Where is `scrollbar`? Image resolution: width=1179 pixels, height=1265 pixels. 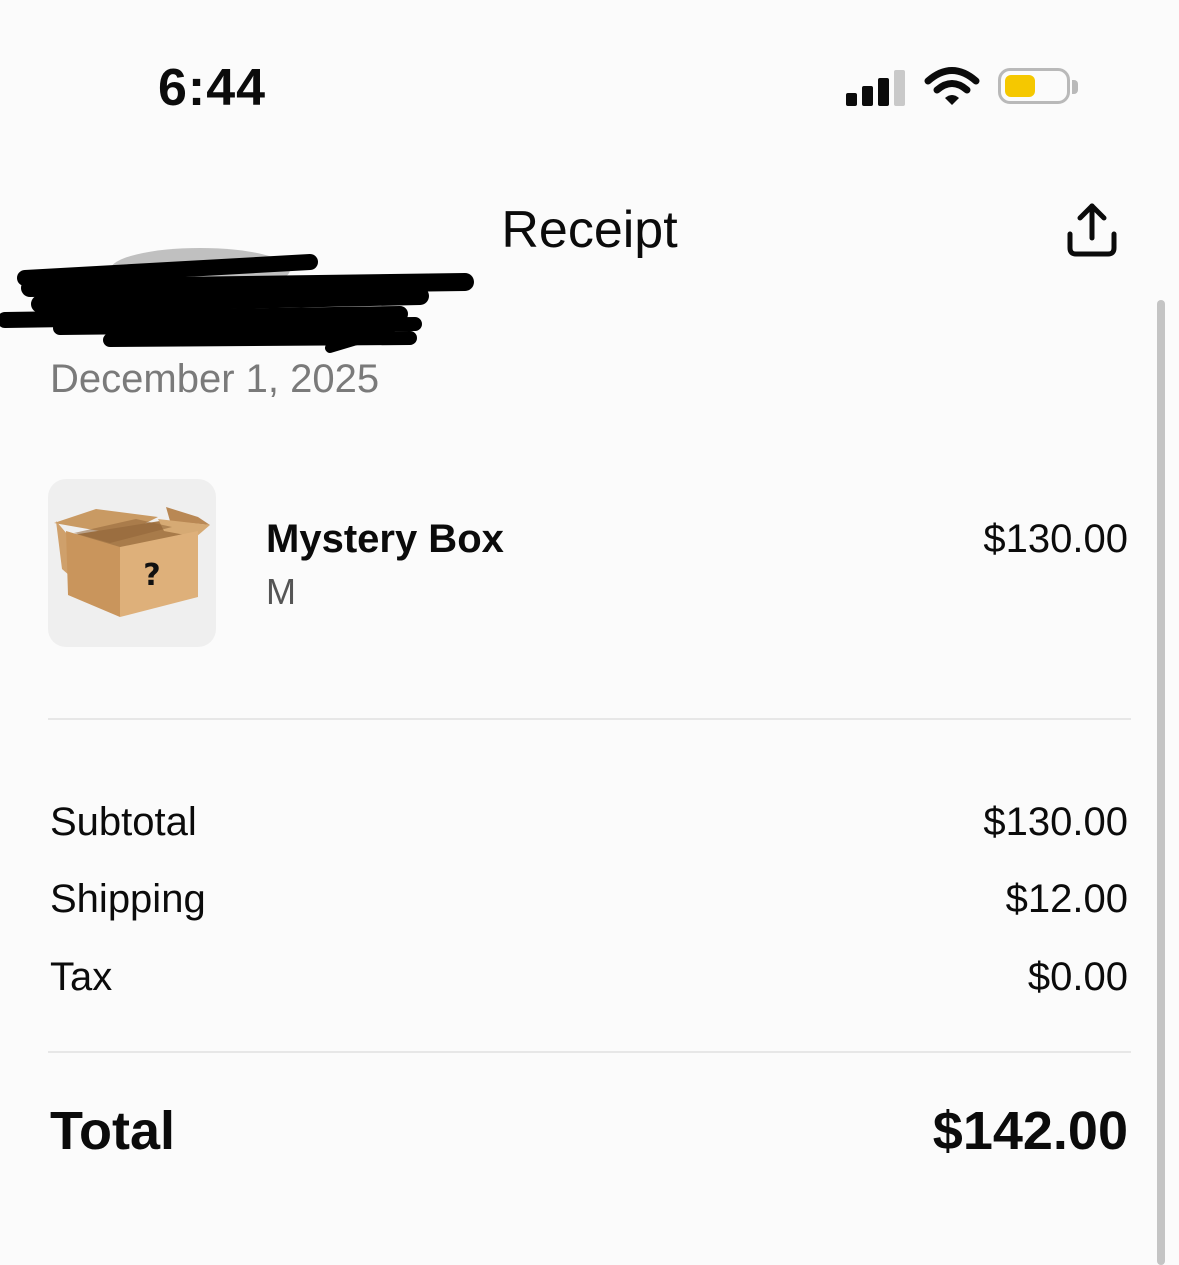
scrollbar is located at coordinates (1161, 782).